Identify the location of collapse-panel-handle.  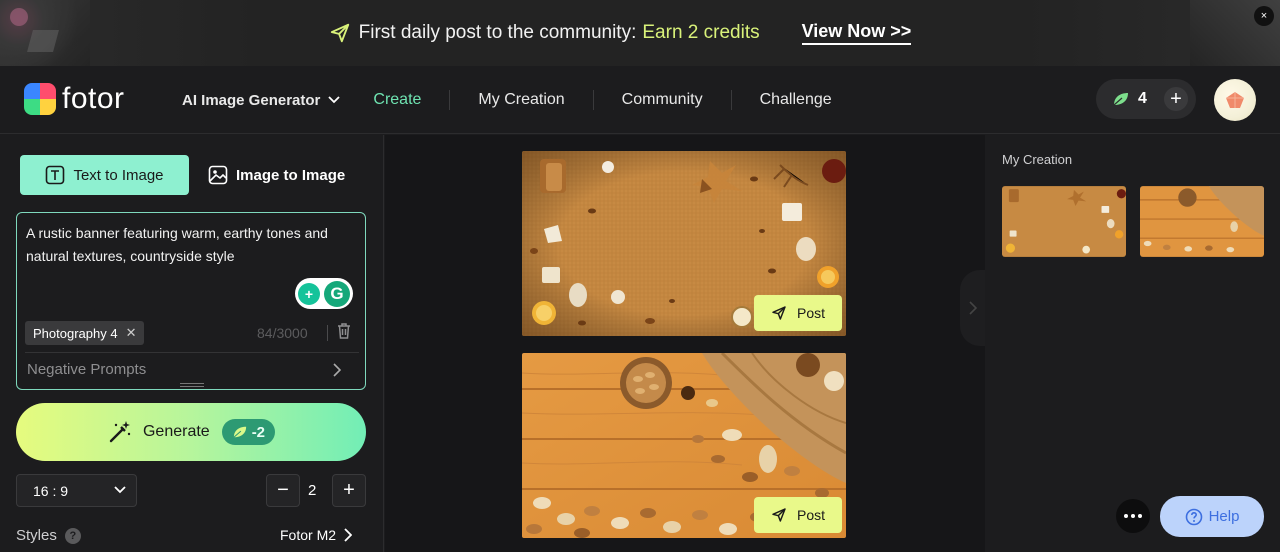
(973, 308).